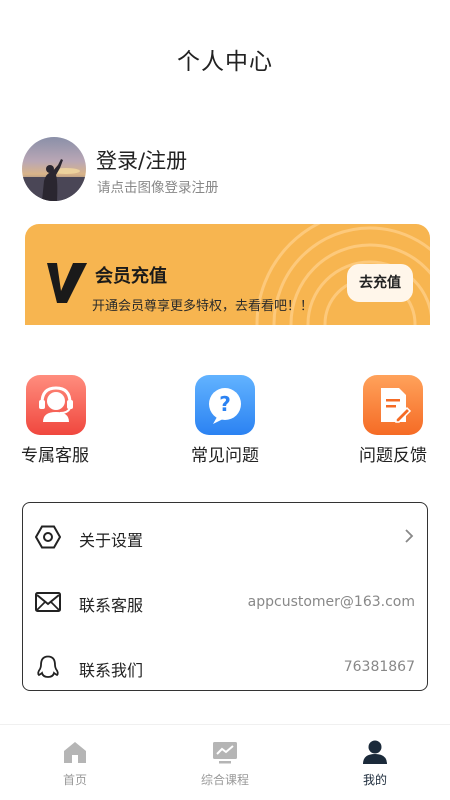 This screenshot has height=800, width=450. Describe the element at coordinates (158, 188) in the screenshot. I see `login-hint: 请点击图像登录注册` at that location.